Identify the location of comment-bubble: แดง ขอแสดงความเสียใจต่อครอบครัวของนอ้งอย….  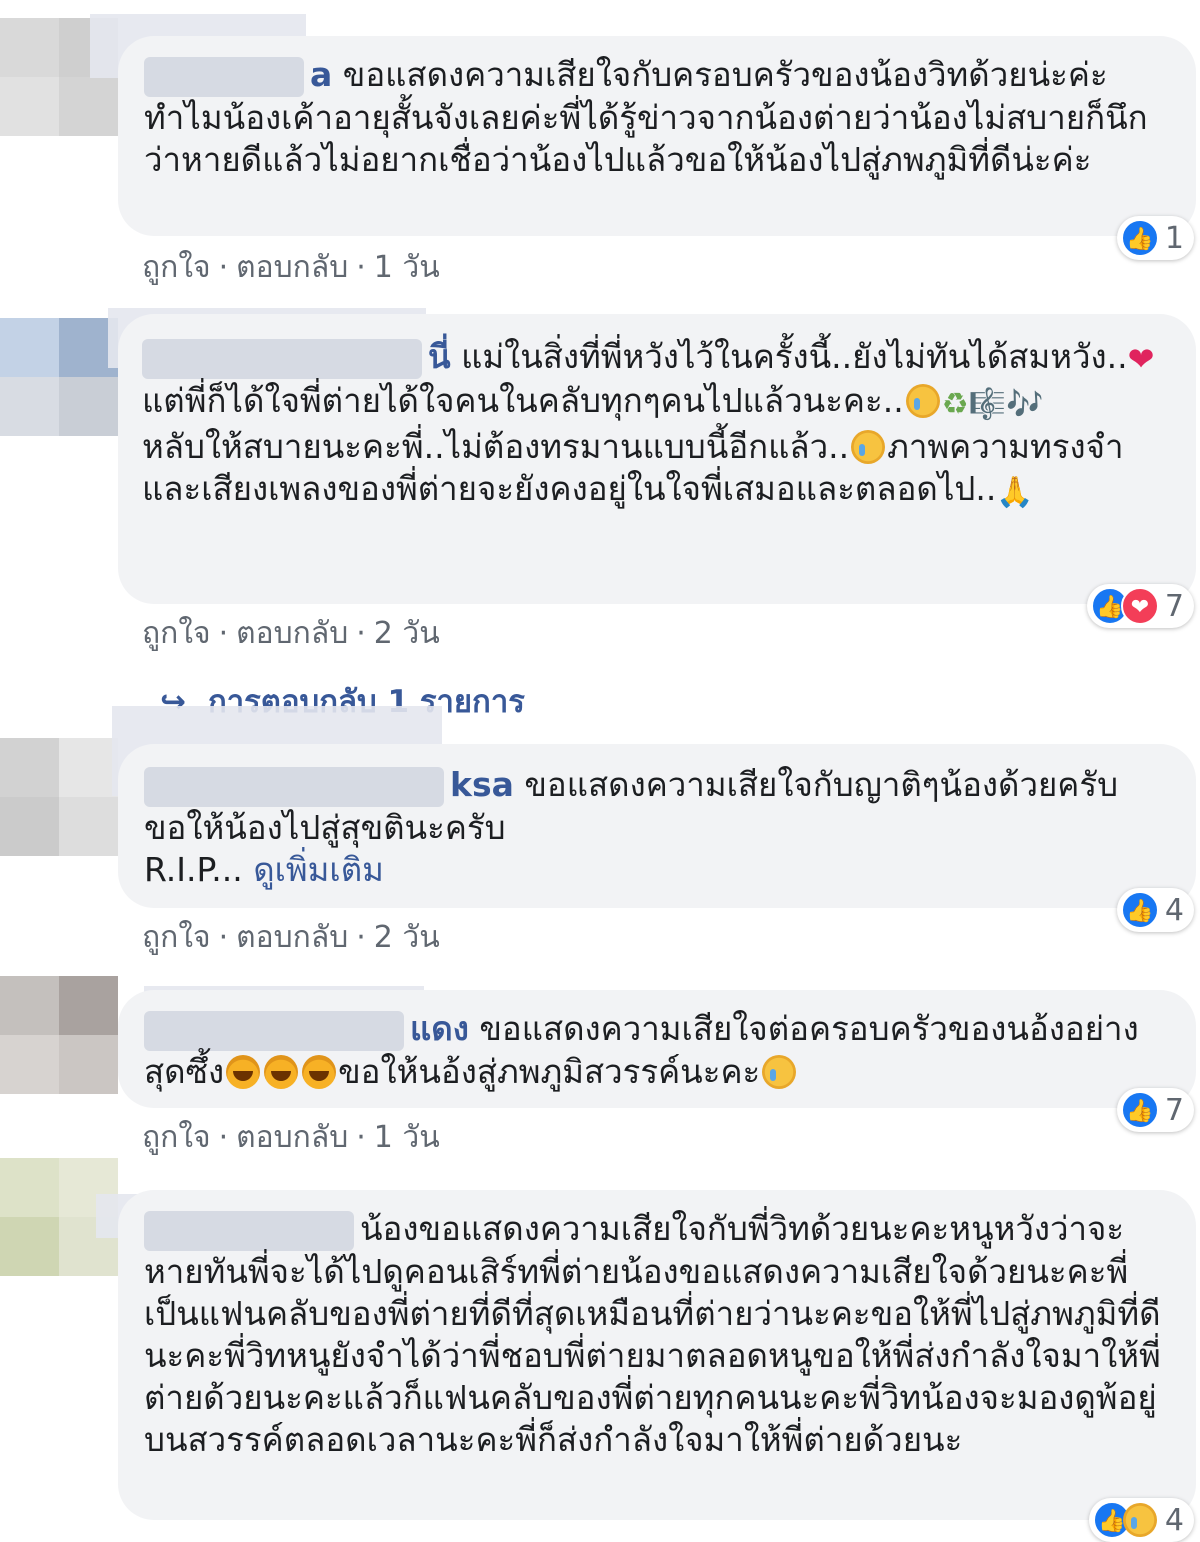
(657, 1049).